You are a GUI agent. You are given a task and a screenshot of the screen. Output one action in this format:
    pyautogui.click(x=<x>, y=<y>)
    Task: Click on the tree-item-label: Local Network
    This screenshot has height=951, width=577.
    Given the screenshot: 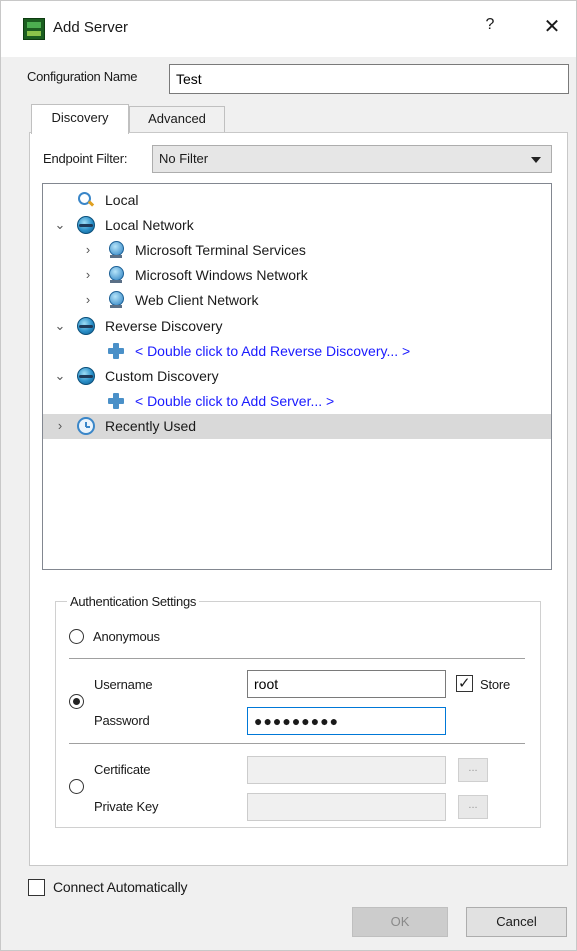 What is the action you would take?
    pyautogui.click(x=149, y=225)
    